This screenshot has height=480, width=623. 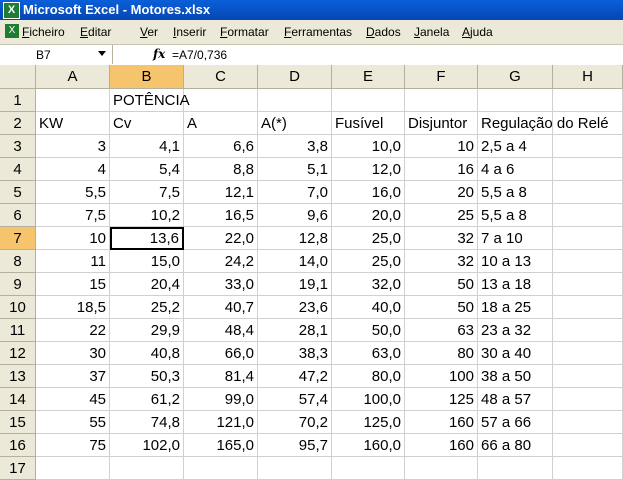 I want to click on cell-h11, so click(x=588, y=330).